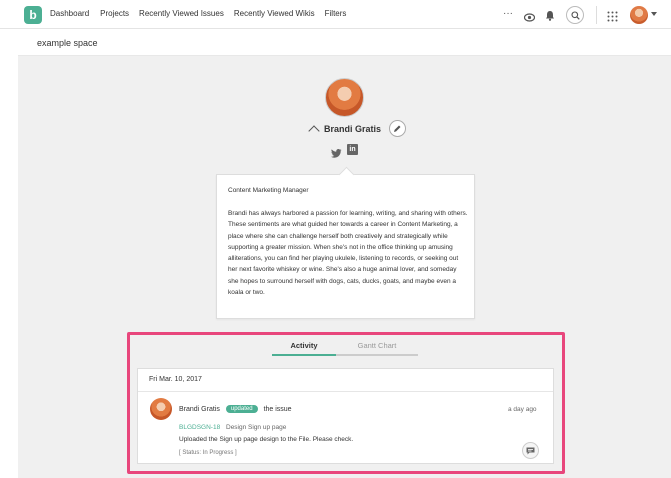 The height and width of the screenshot is (478, 671). I want to click on job-title: Content Marketing Manager, so click(268, 190).